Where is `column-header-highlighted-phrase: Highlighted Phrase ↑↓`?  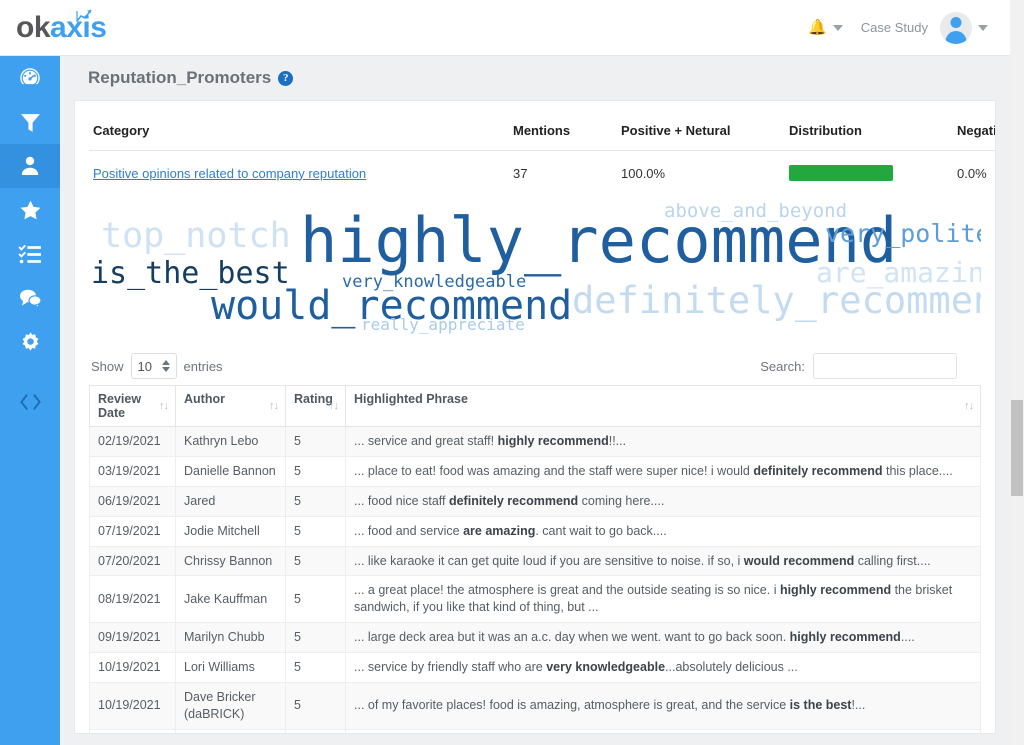 column-header-highlighted-phrase: Highlighted Phrase ↑↓ is located at coordinates (663, 406).